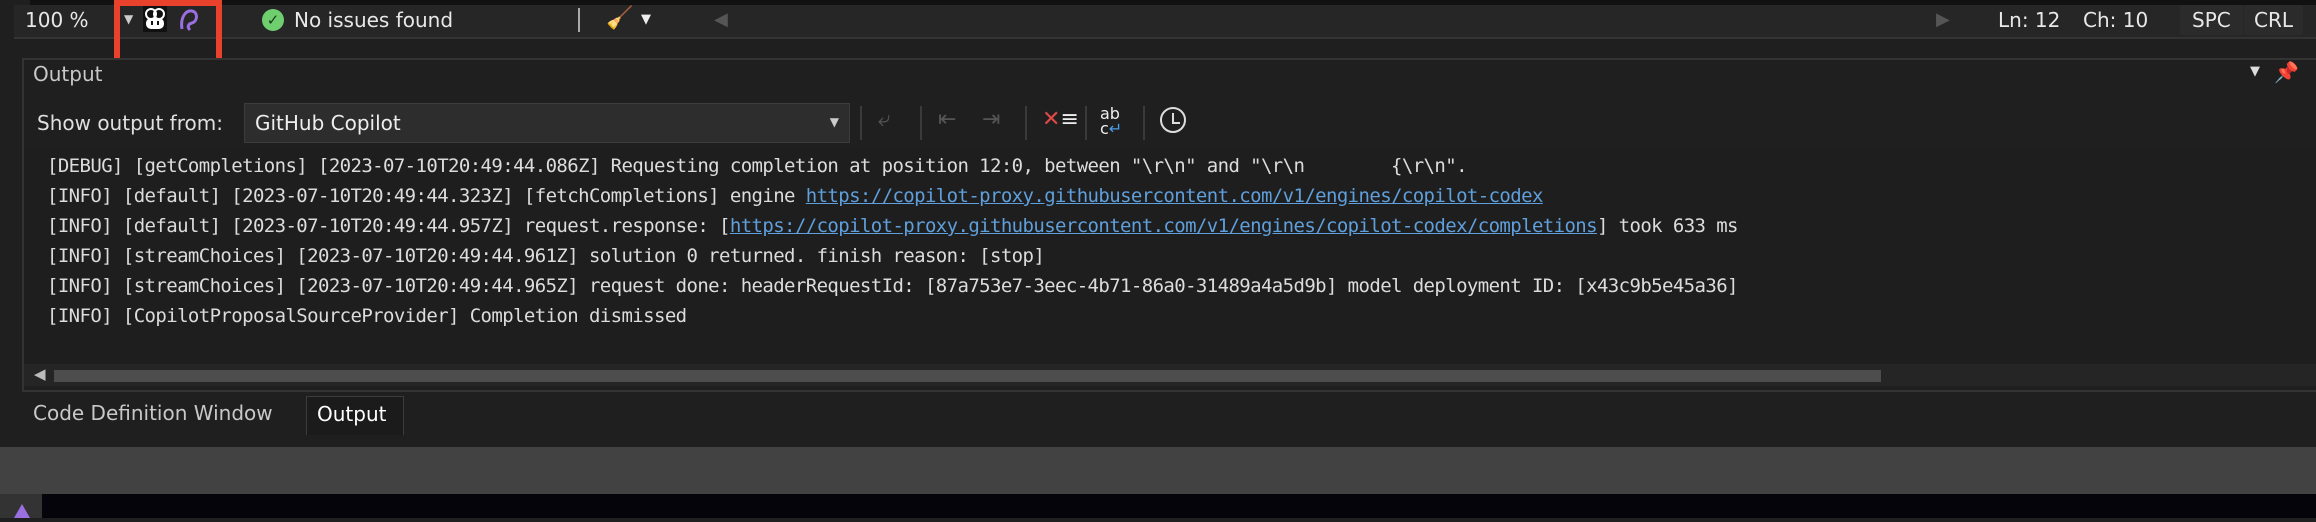  I want to click on bottom-area, so click(1158, 506).